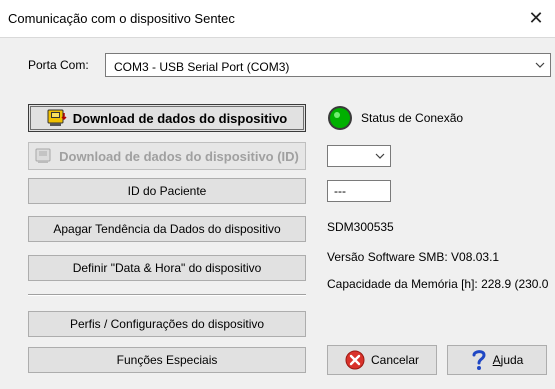  I want to click on special-functions-button: Funções Especiais, so click(167, 360).